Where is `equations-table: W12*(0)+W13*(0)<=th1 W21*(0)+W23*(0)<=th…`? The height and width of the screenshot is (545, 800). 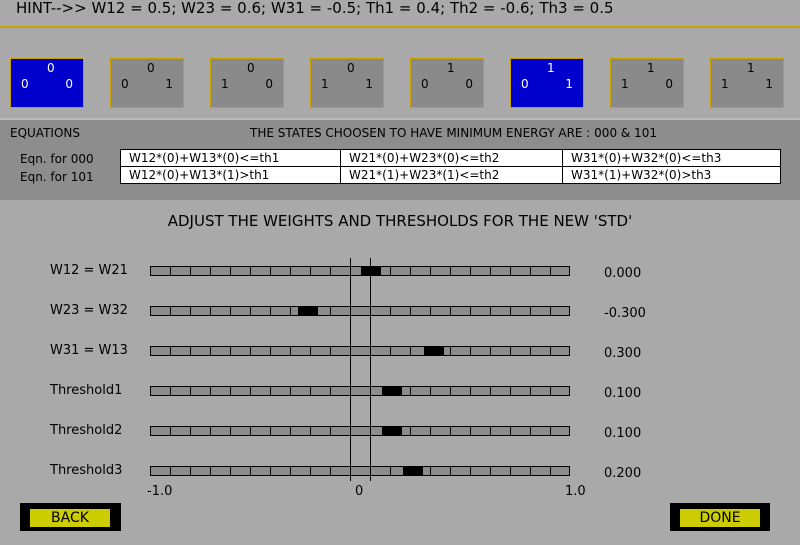
equations-table: W12*(0)+W13*(0)<=th1 W21*(0)+W23*(0)<=th… is located at coordinates (450, 166).